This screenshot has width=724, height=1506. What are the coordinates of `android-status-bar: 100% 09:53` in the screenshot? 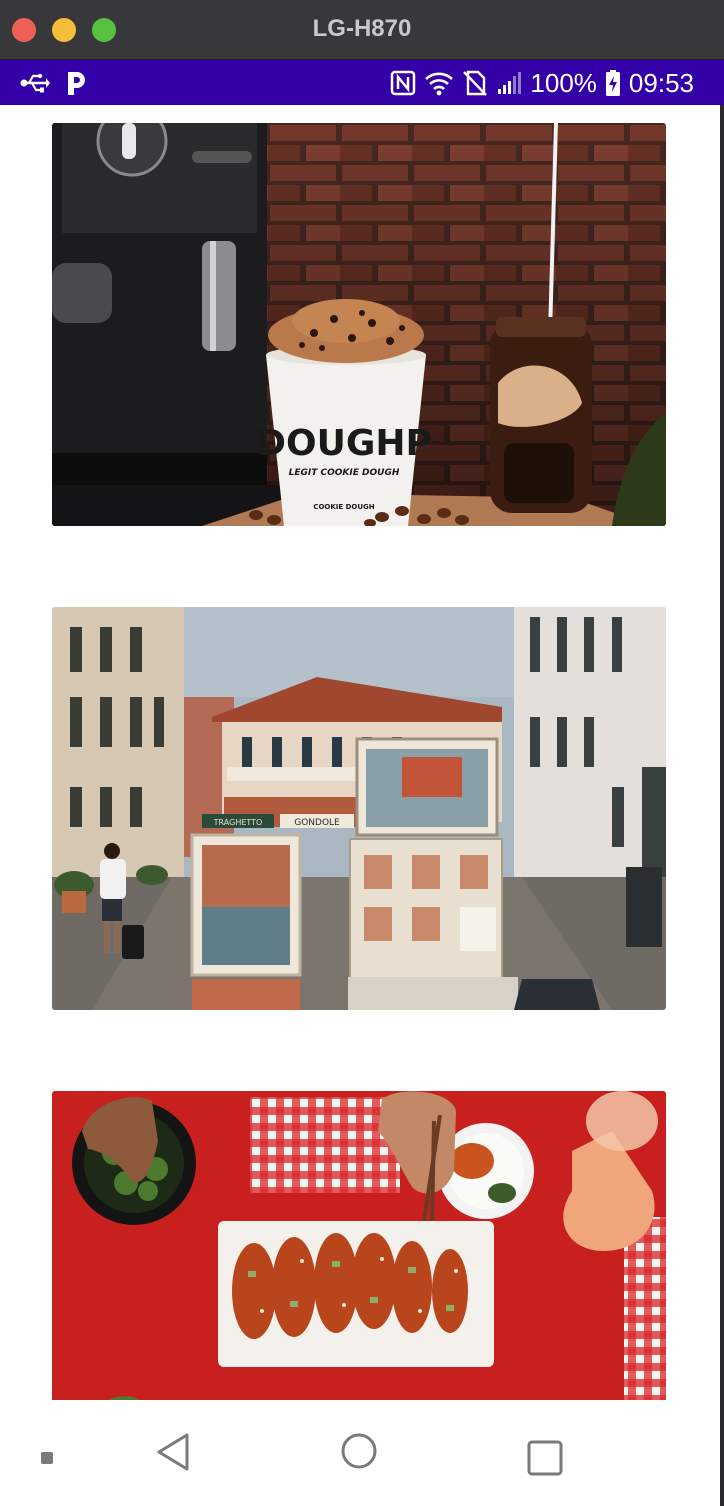 It's located at (362, 82).